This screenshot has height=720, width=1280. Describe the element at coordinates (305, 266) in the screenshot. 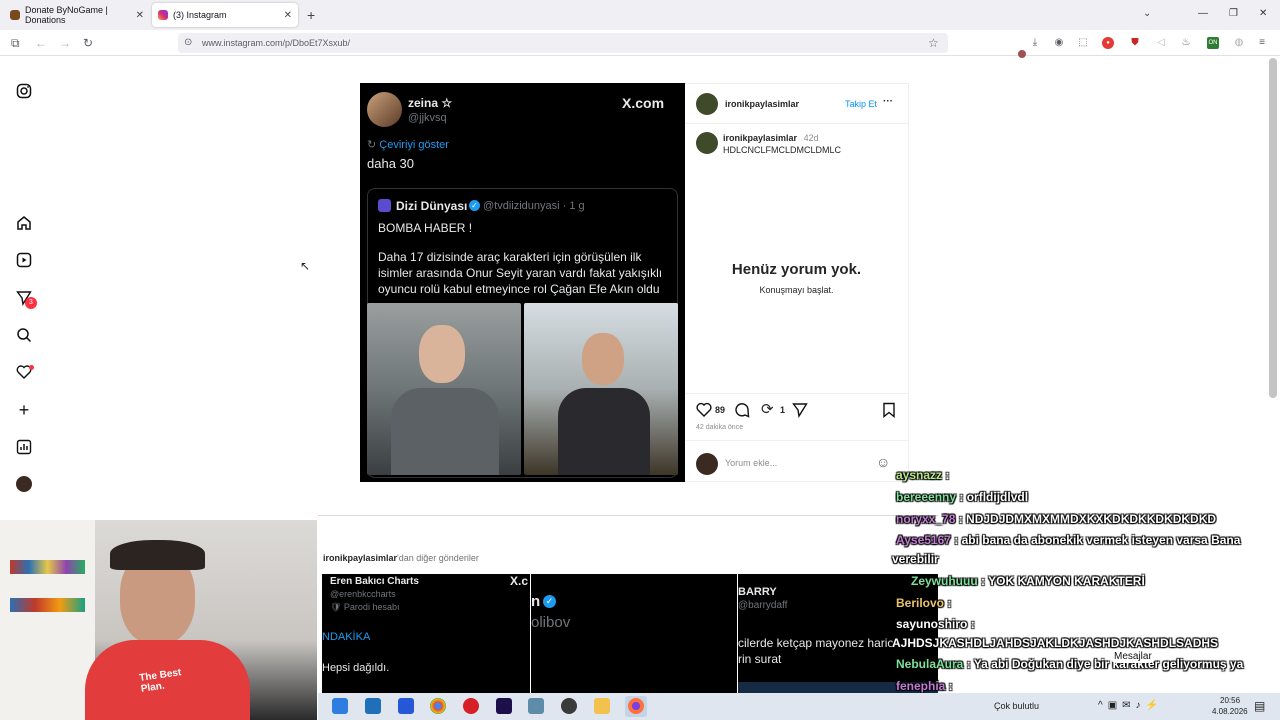

I see `mouse-cursor-icon: ↖` at that location.